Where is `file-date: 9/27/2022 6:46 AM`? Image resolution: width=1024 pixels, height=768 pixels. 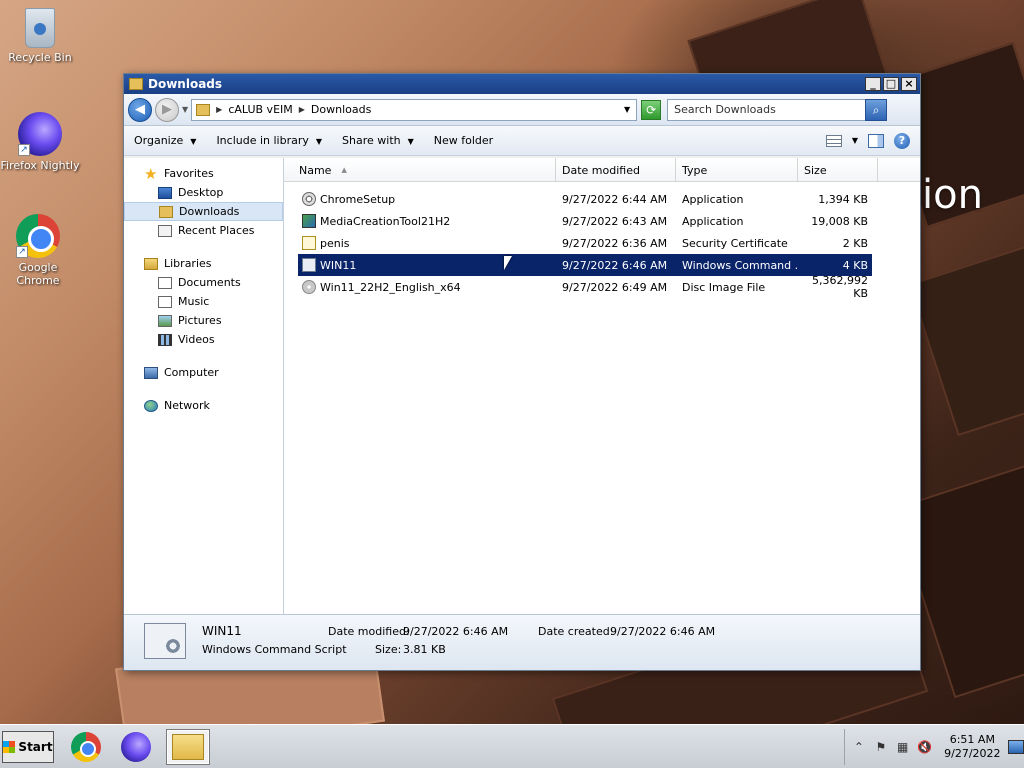 file-date: 9/27/2022 6:46 AM is located at coordinates (615, 265).